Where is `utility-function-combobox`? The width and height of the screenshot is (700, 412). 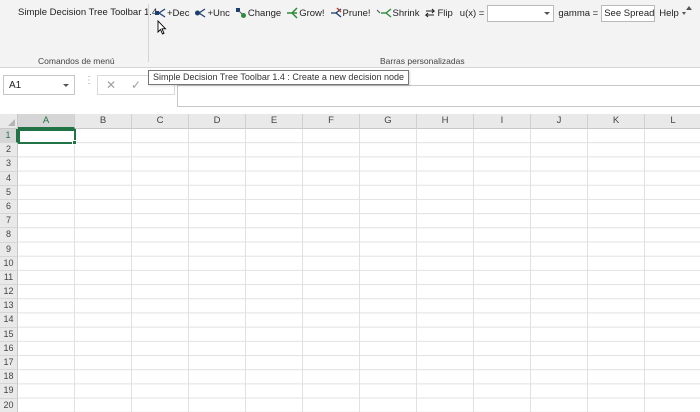
utility-function-combobox is located at coordinates (521, 13).